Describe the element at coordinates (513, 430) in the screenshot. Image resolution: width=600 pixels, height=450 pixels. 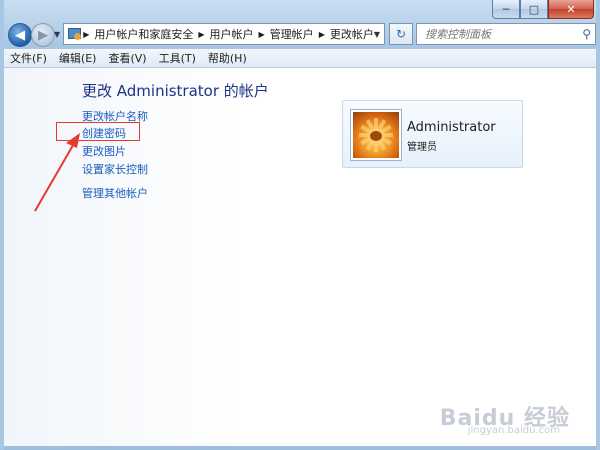
I see `baidu-watermark-url: jingyan.baidu.com` at that location.